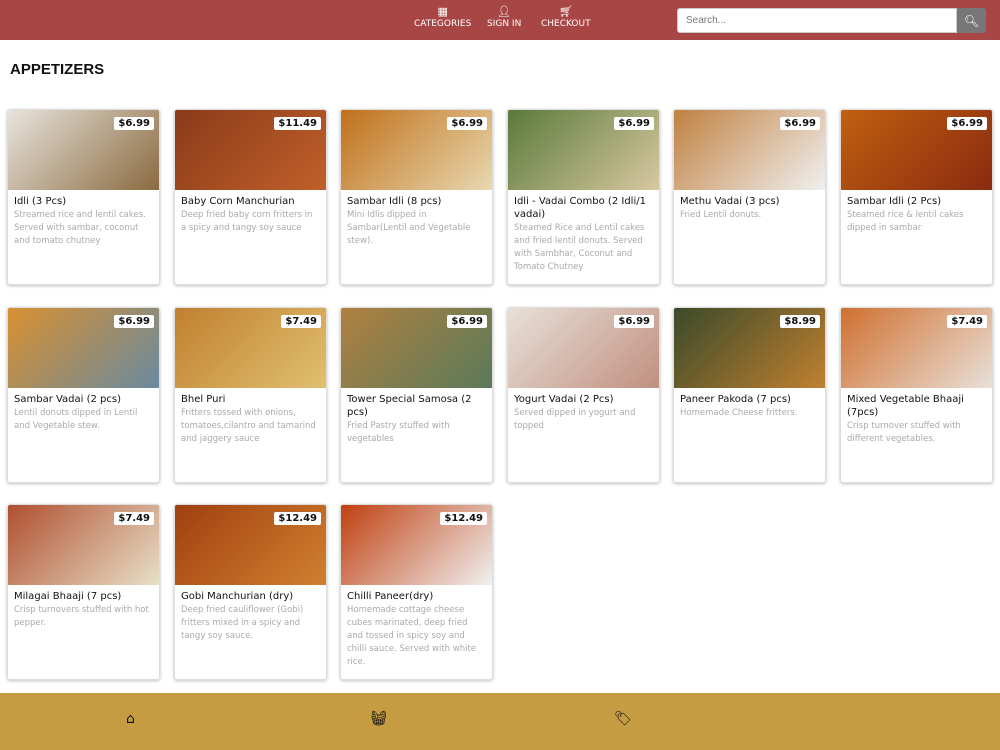 The width and height of the screenshot is (1000, 750). What do you see at coordinates (398, 432) in the screenshot?
I see `menu-item-description: Fried Pastry stuffed with vegetables` at bounding box center [398, 432].